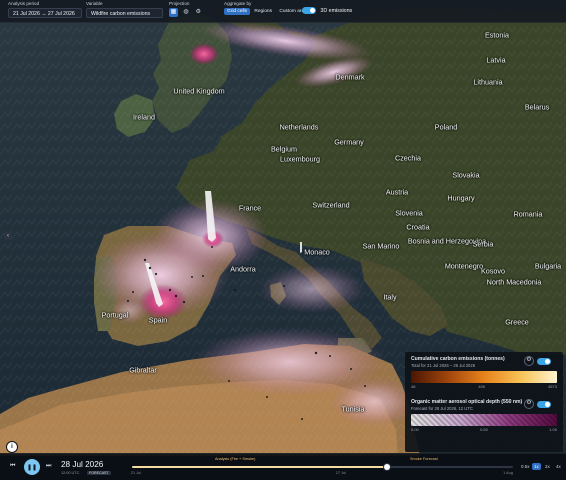  I want to click on carbon-emissions-ticks: 46 400 4573, so click(484, 386).